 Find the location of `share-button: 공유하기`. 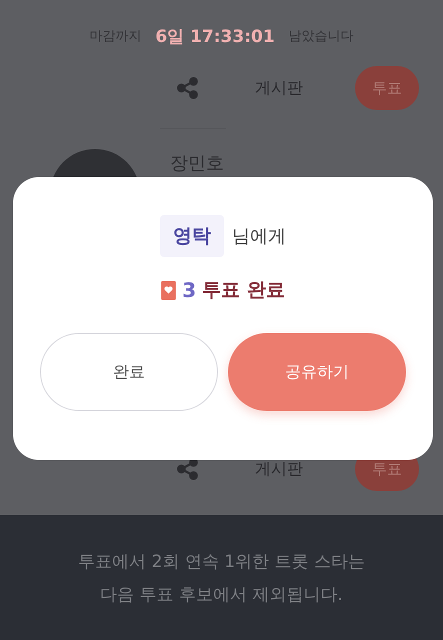

share-button: 공유하기 is located at coordinates (317, 372).